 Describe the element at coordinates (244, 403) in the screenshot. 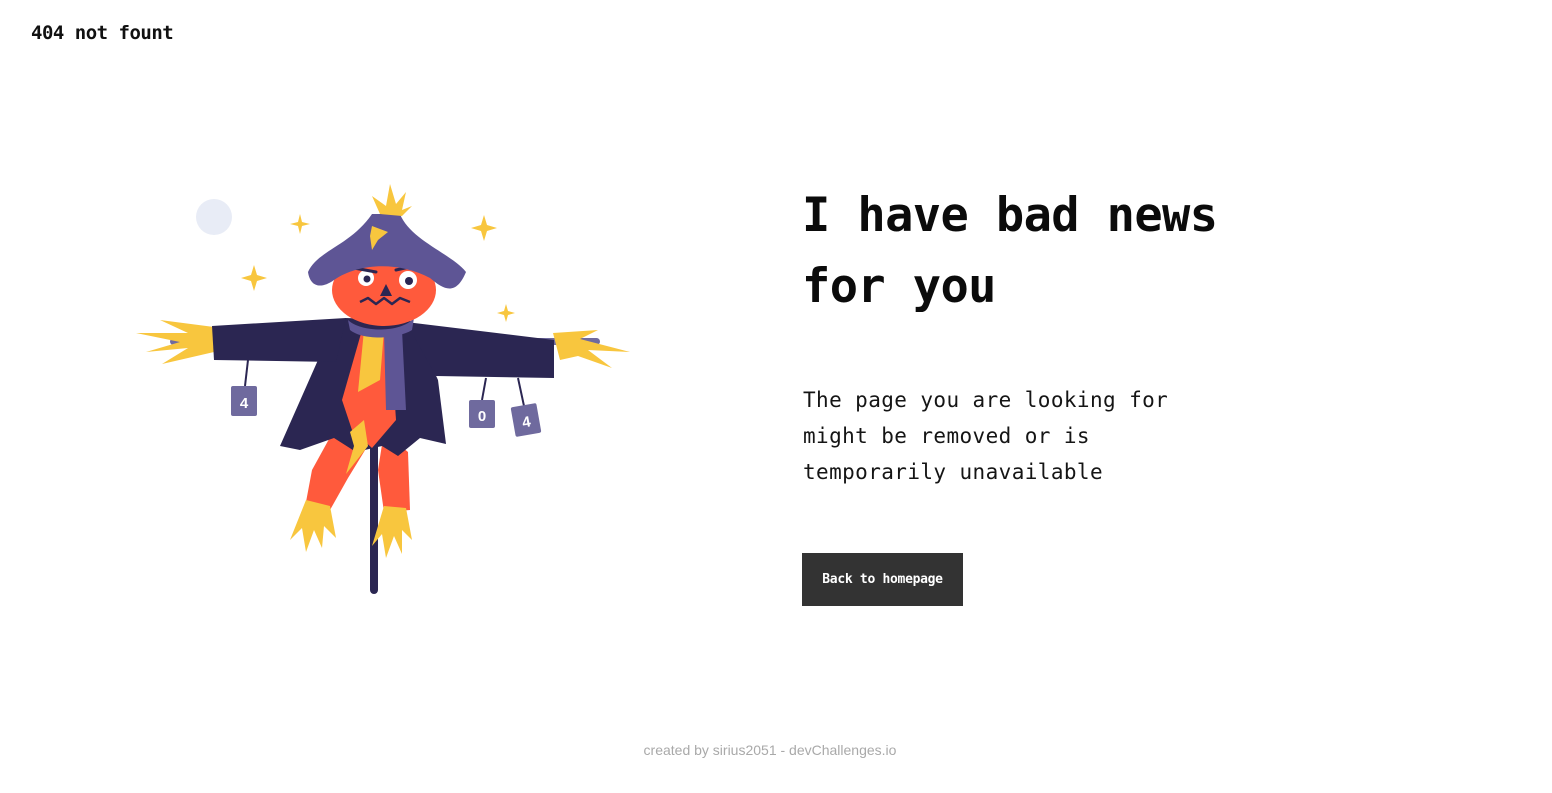

I see `tag-left-label: 4` at that location.